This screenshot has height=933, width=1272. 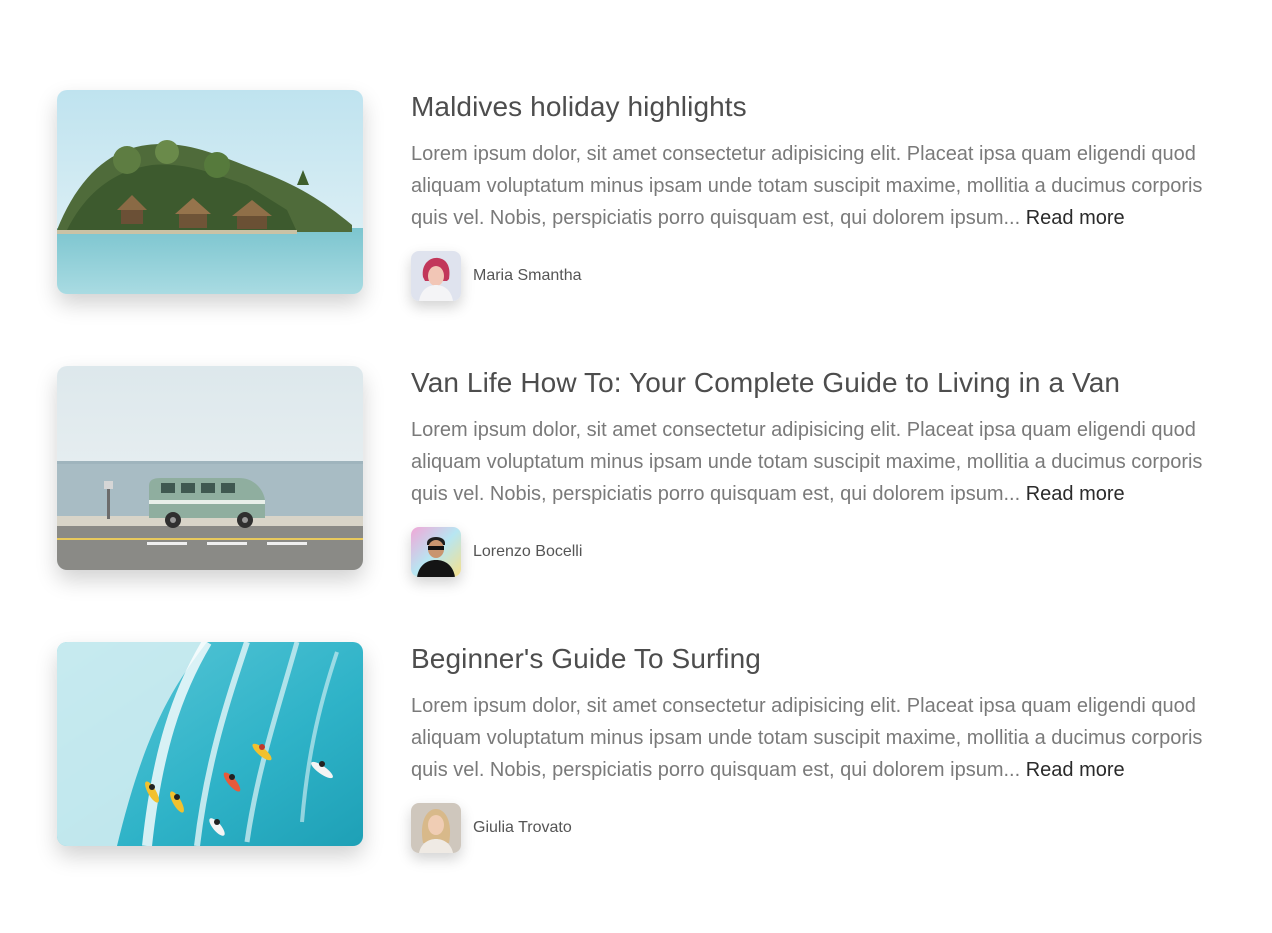 I want to click on man-sunglasses-avatar-image, so click(x=436, y=552).